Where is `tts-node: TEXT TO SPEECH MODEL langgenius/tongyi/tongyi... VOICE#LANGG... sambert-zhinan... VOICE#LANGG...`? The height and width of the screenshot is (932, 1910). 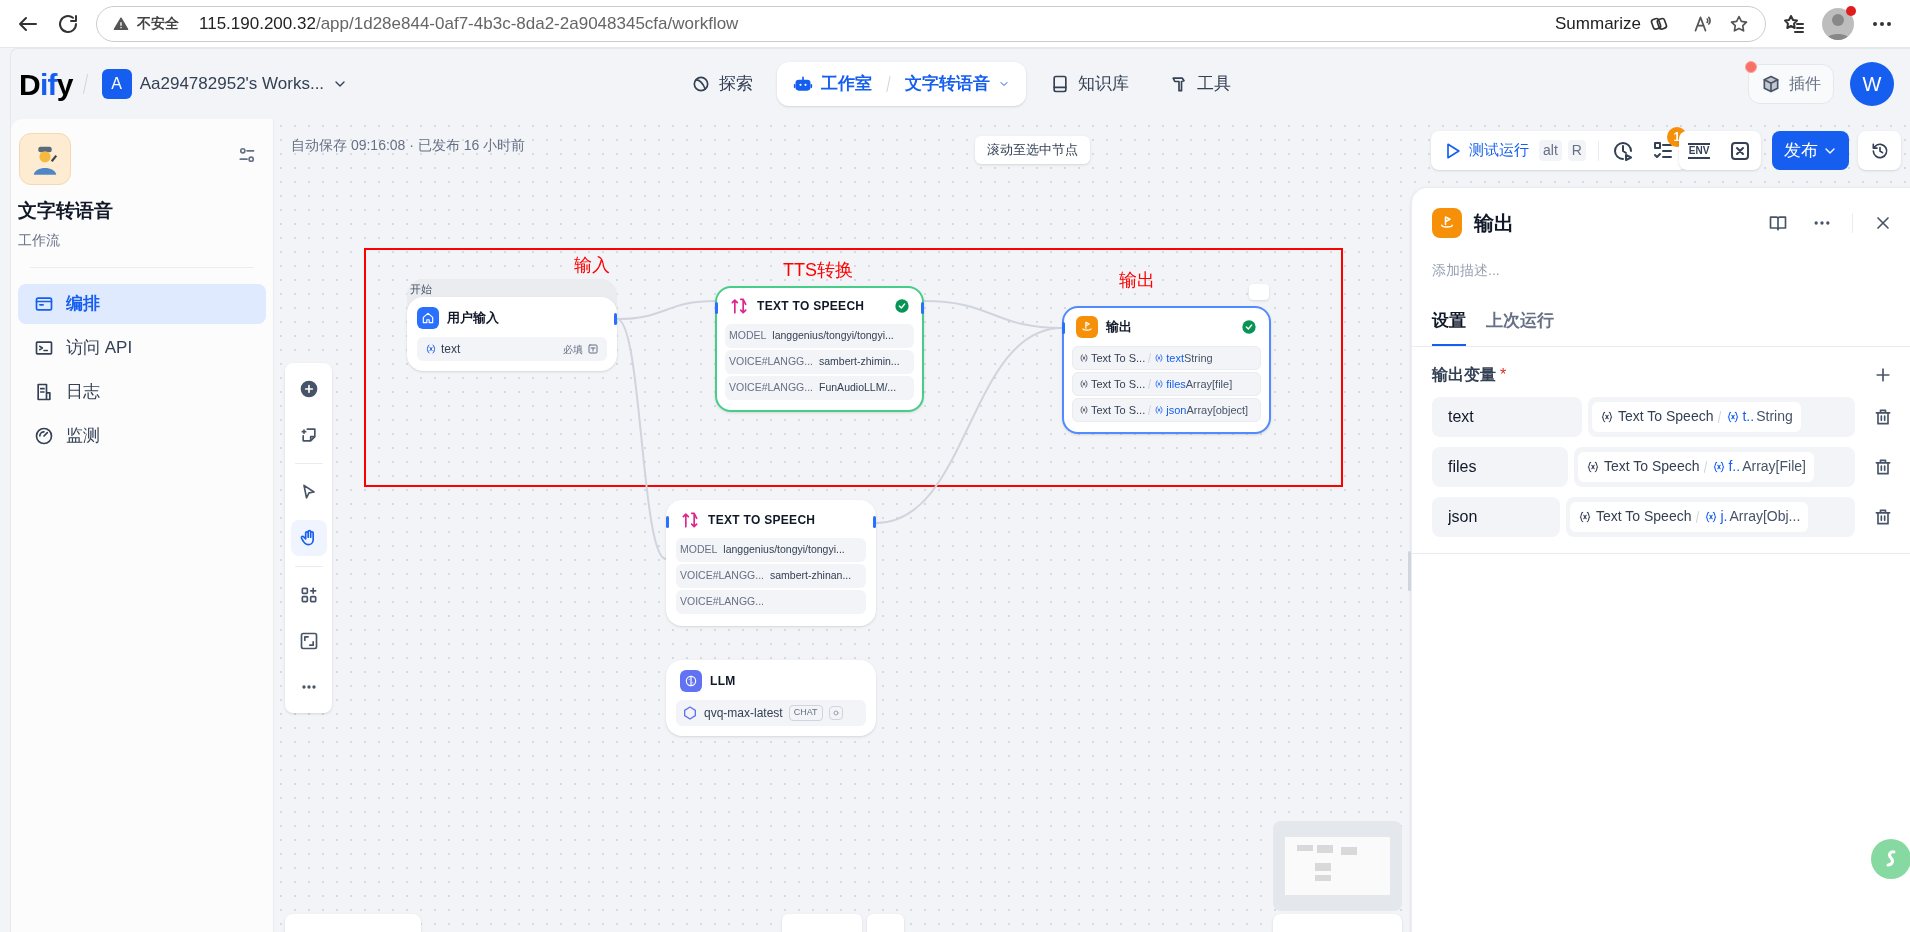 tts-node: TEXT TO SPEECH MODEL langgenius/tongyi/tongyi... VOICE#LANGG... sambert-zhinan... VOICE#LANGG... is located at coordinates (771, 563).